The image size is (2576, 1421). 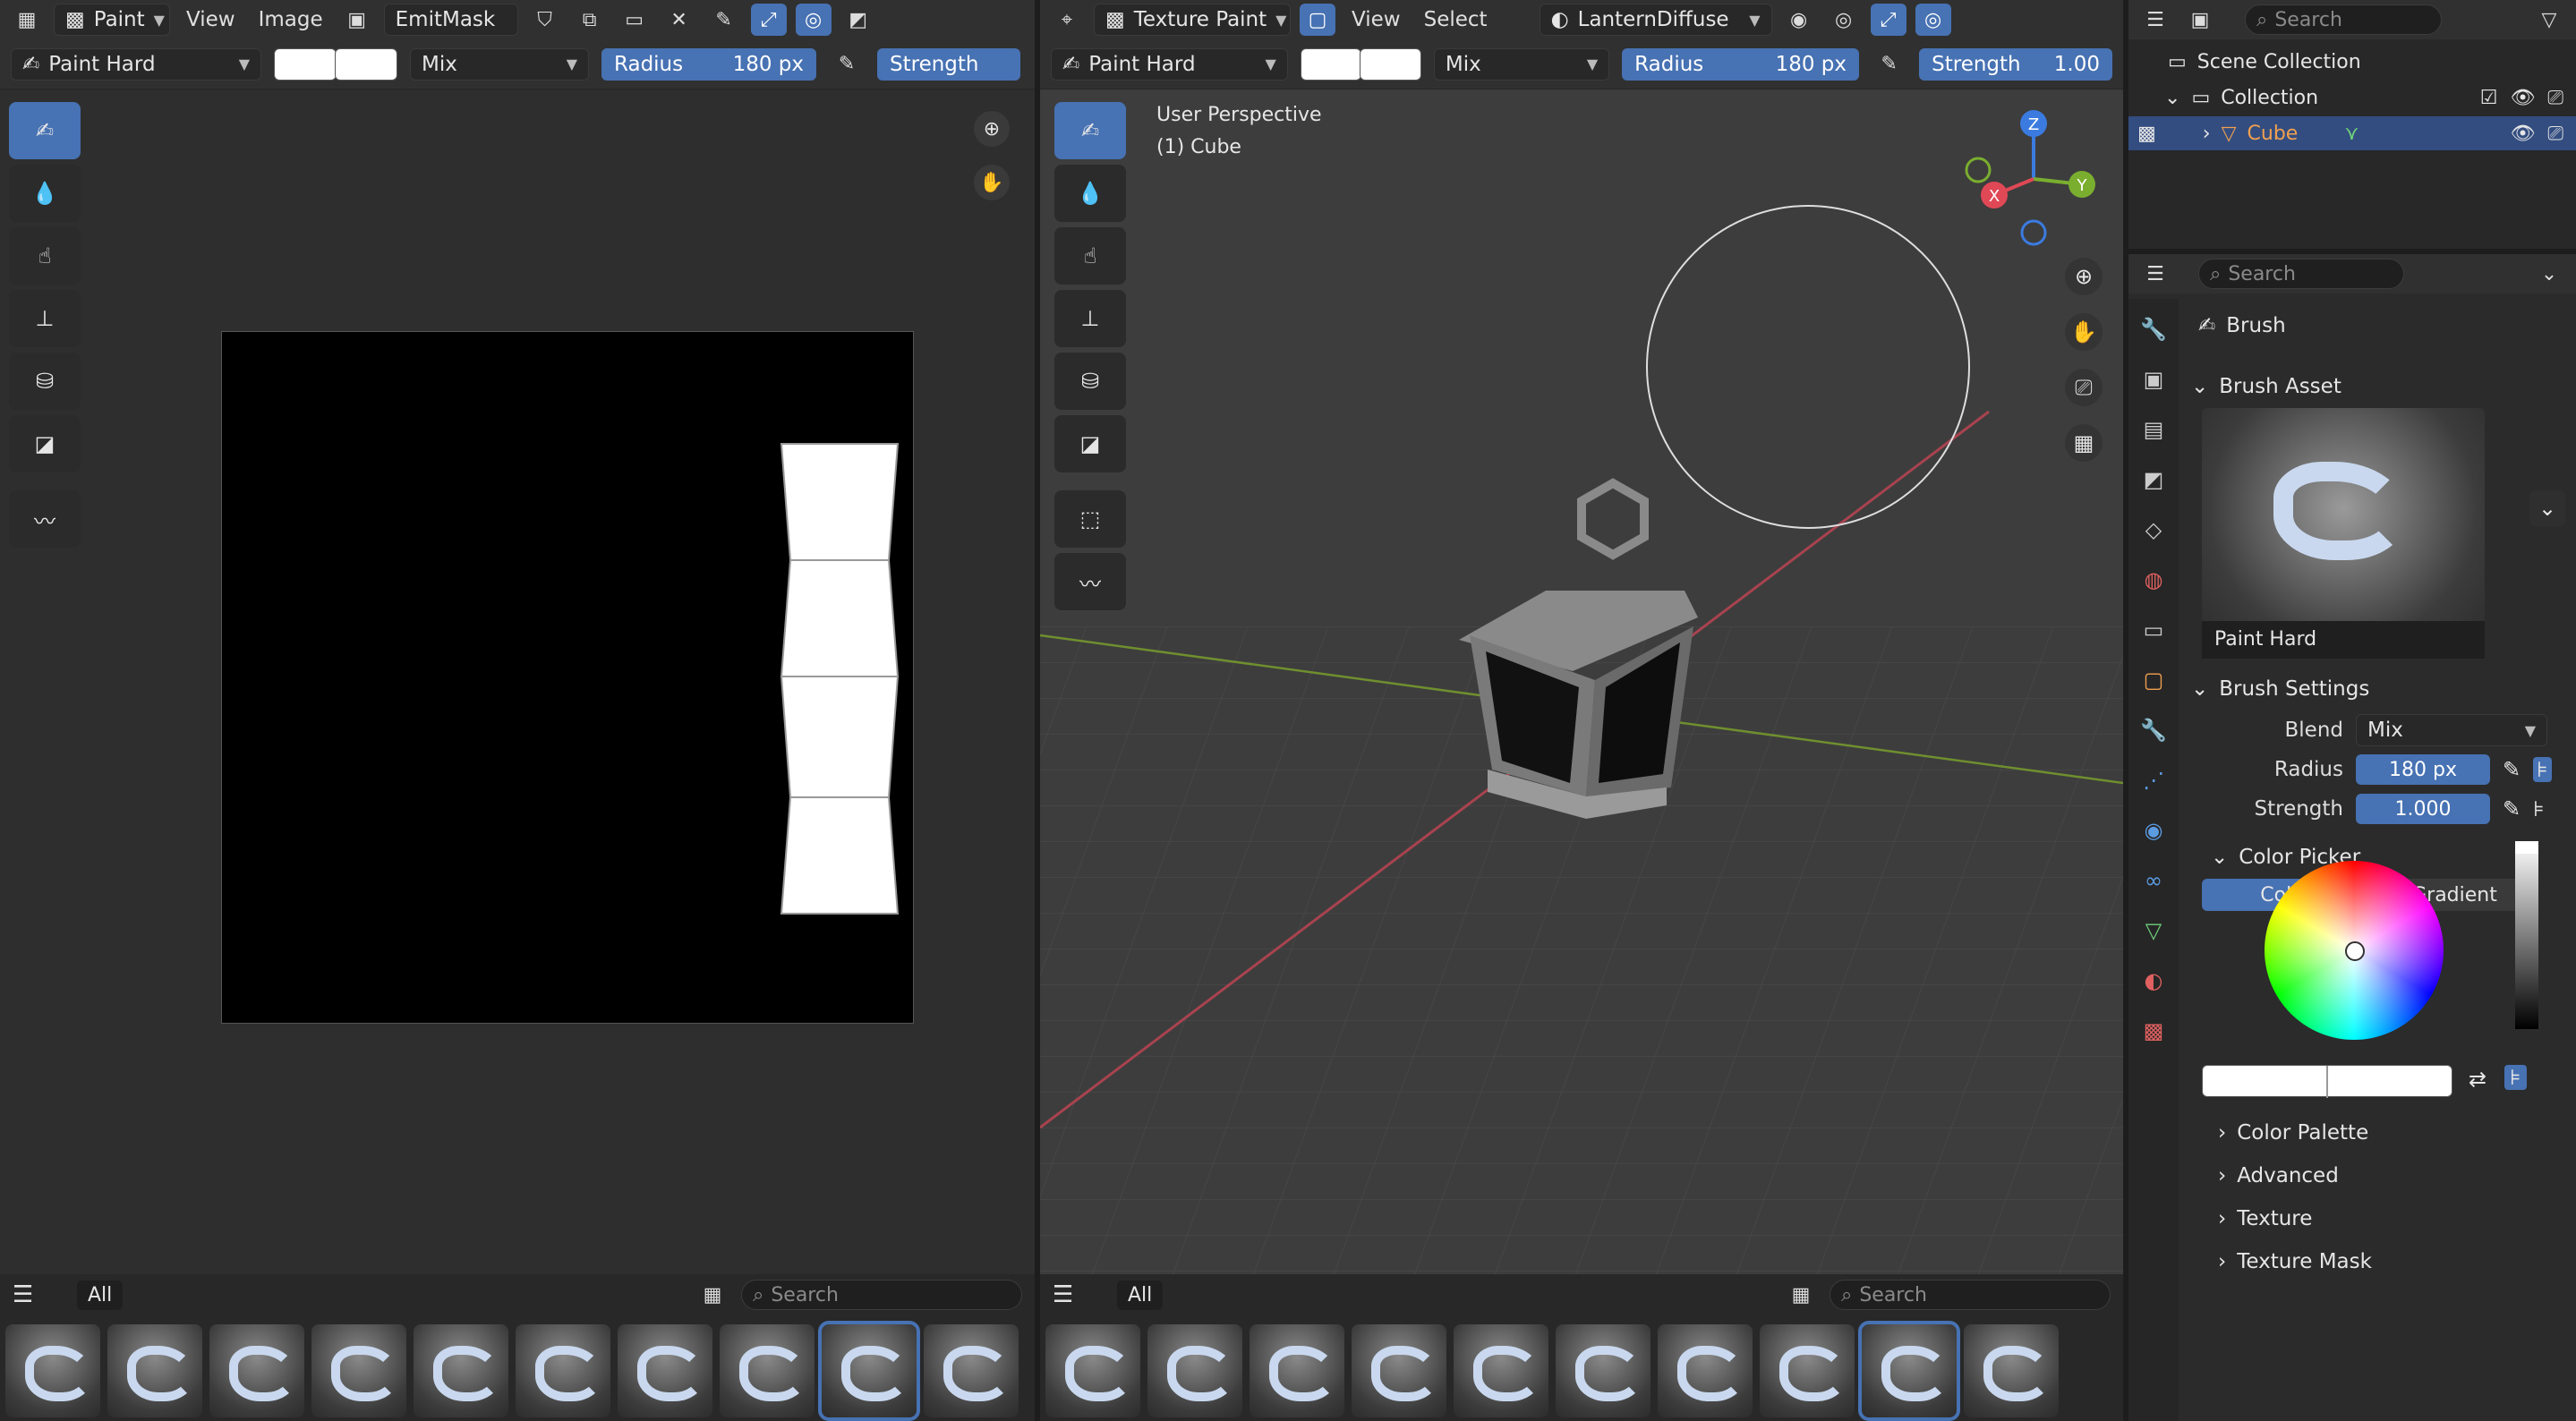 I want to click on collection-tab-icon: ▭, so click(x=2153, y=630).